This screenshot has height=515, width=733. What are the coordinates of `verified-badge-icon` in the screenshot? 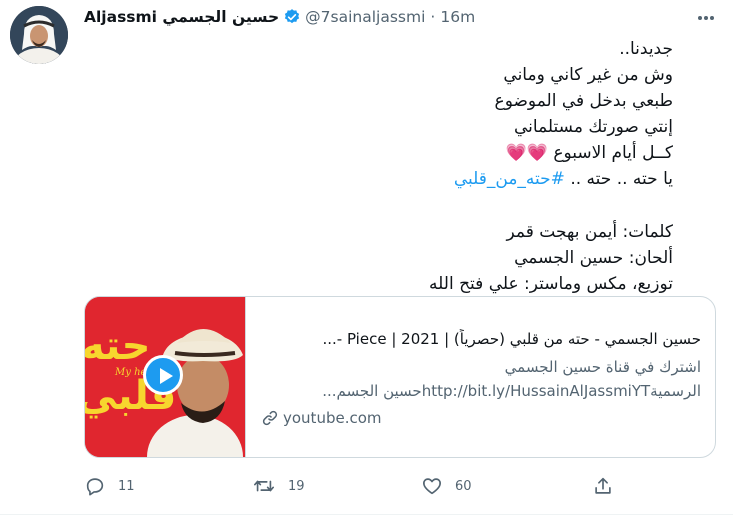 It's located at (292, 17).